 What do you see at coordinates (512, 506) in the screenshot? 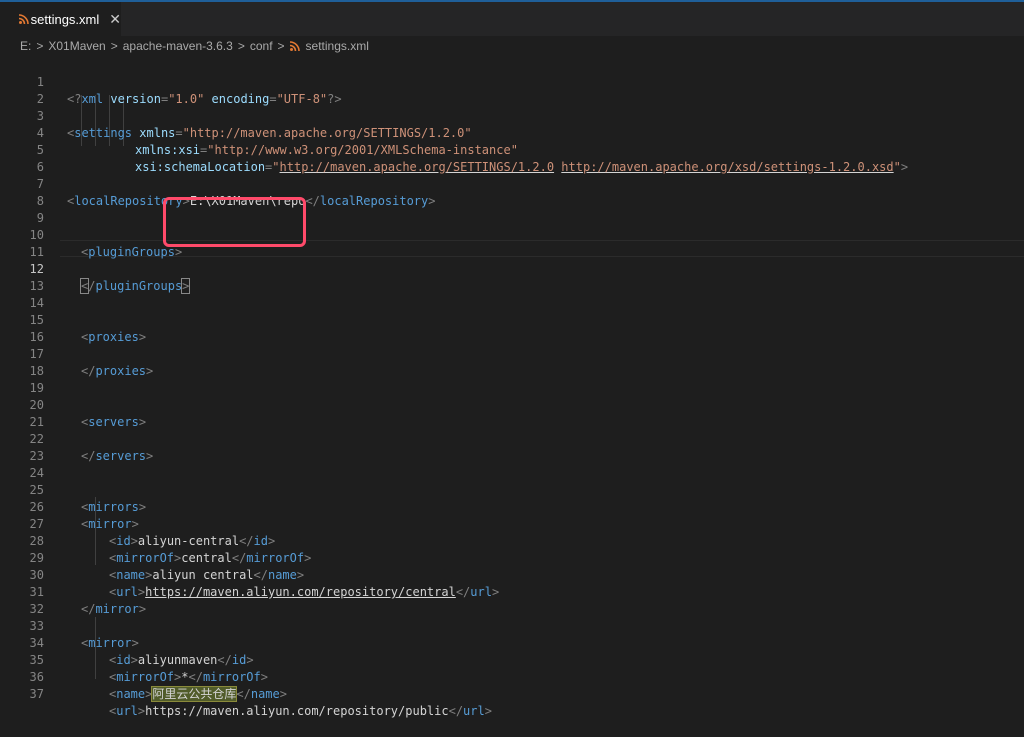
I see `code-line: 26 <mirror>` at bounding box center [512, 506].